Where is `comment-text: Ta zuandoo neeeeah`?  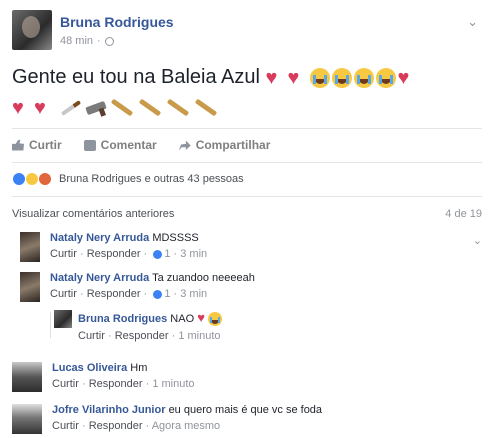 comment-text: Ta zuandoo neeeeah is located at coordinates (203, 278).